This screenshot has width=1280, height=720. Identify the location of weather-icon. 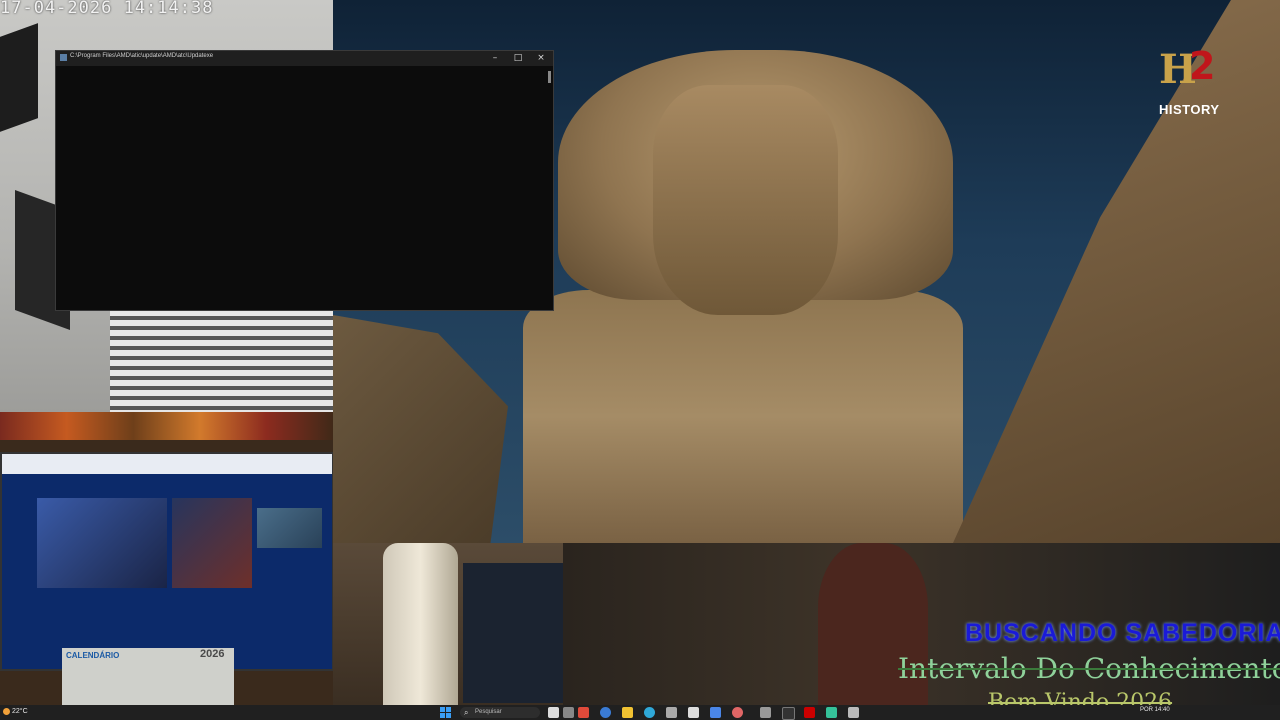
(6, 711).